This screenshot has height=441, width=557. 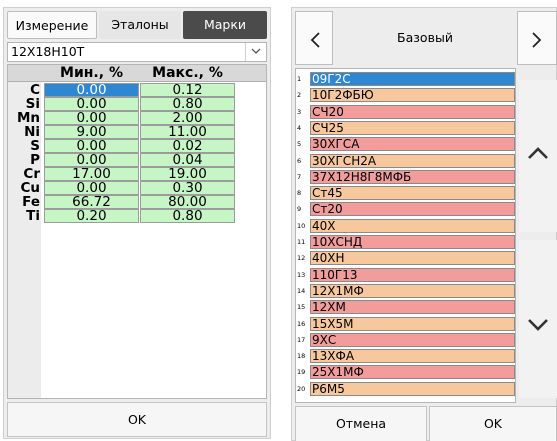 I want to click on list-item: 5 30ХГСА, so click(x=405, y=144).